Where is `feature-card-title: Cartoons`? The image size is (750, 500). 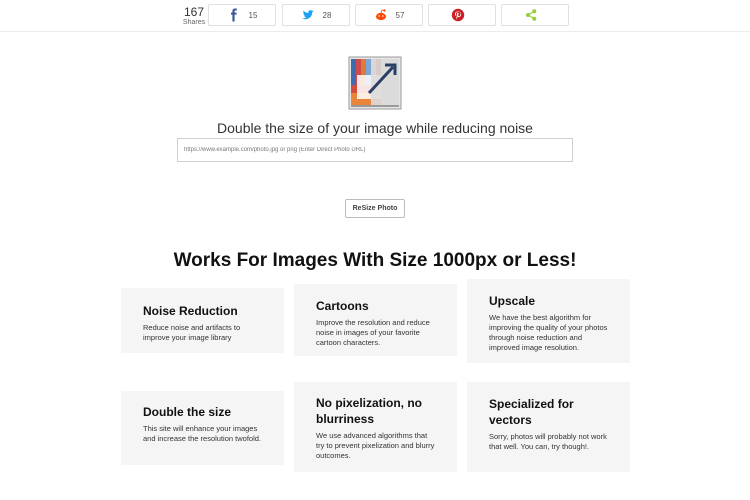 feature-card-title: Cartoons is located at coordinates (342, 306).